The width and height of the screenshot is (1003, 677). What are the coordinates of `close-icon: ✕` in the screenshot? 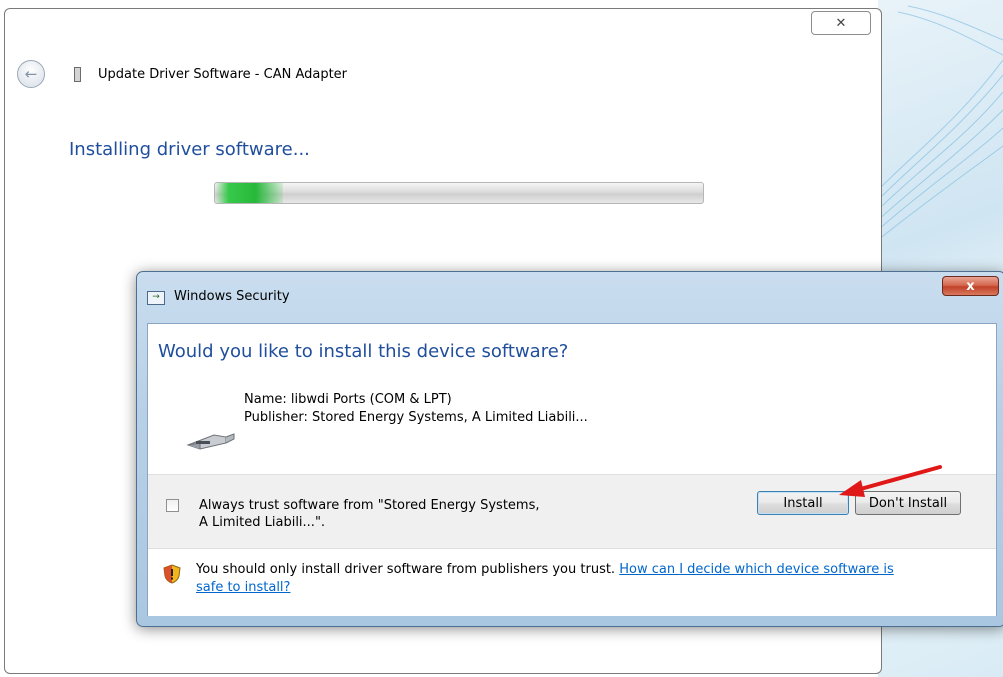 It's located at (841, 23).